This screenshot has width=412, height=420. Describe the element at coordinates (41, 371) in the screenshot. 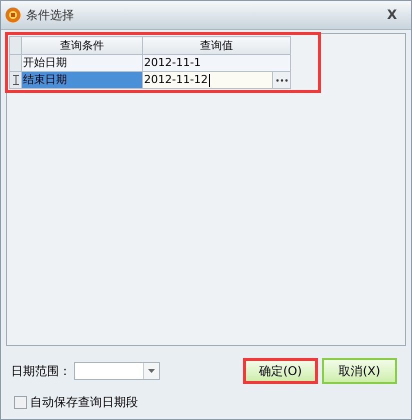

I see `date-range-label: 日期范围：` at that location.